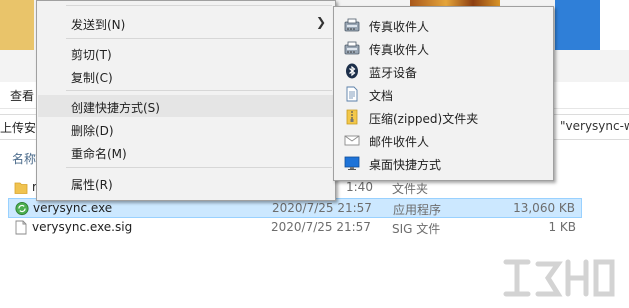 The image size is (629, 308). What do you see at coordinates (559, 278) in the screenshot?
I see `watermark-logo` at bounding box center [559, 278].